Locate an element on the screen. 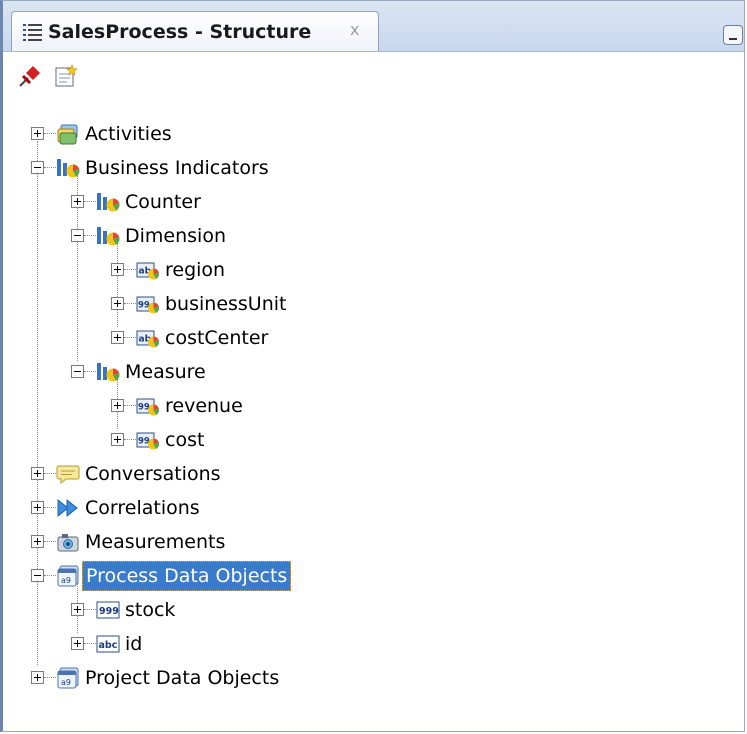 Image resolution: width=747 pixels, height=734 pixels. tree-node-conversations: Conversations is located at coordinates (353, 474).